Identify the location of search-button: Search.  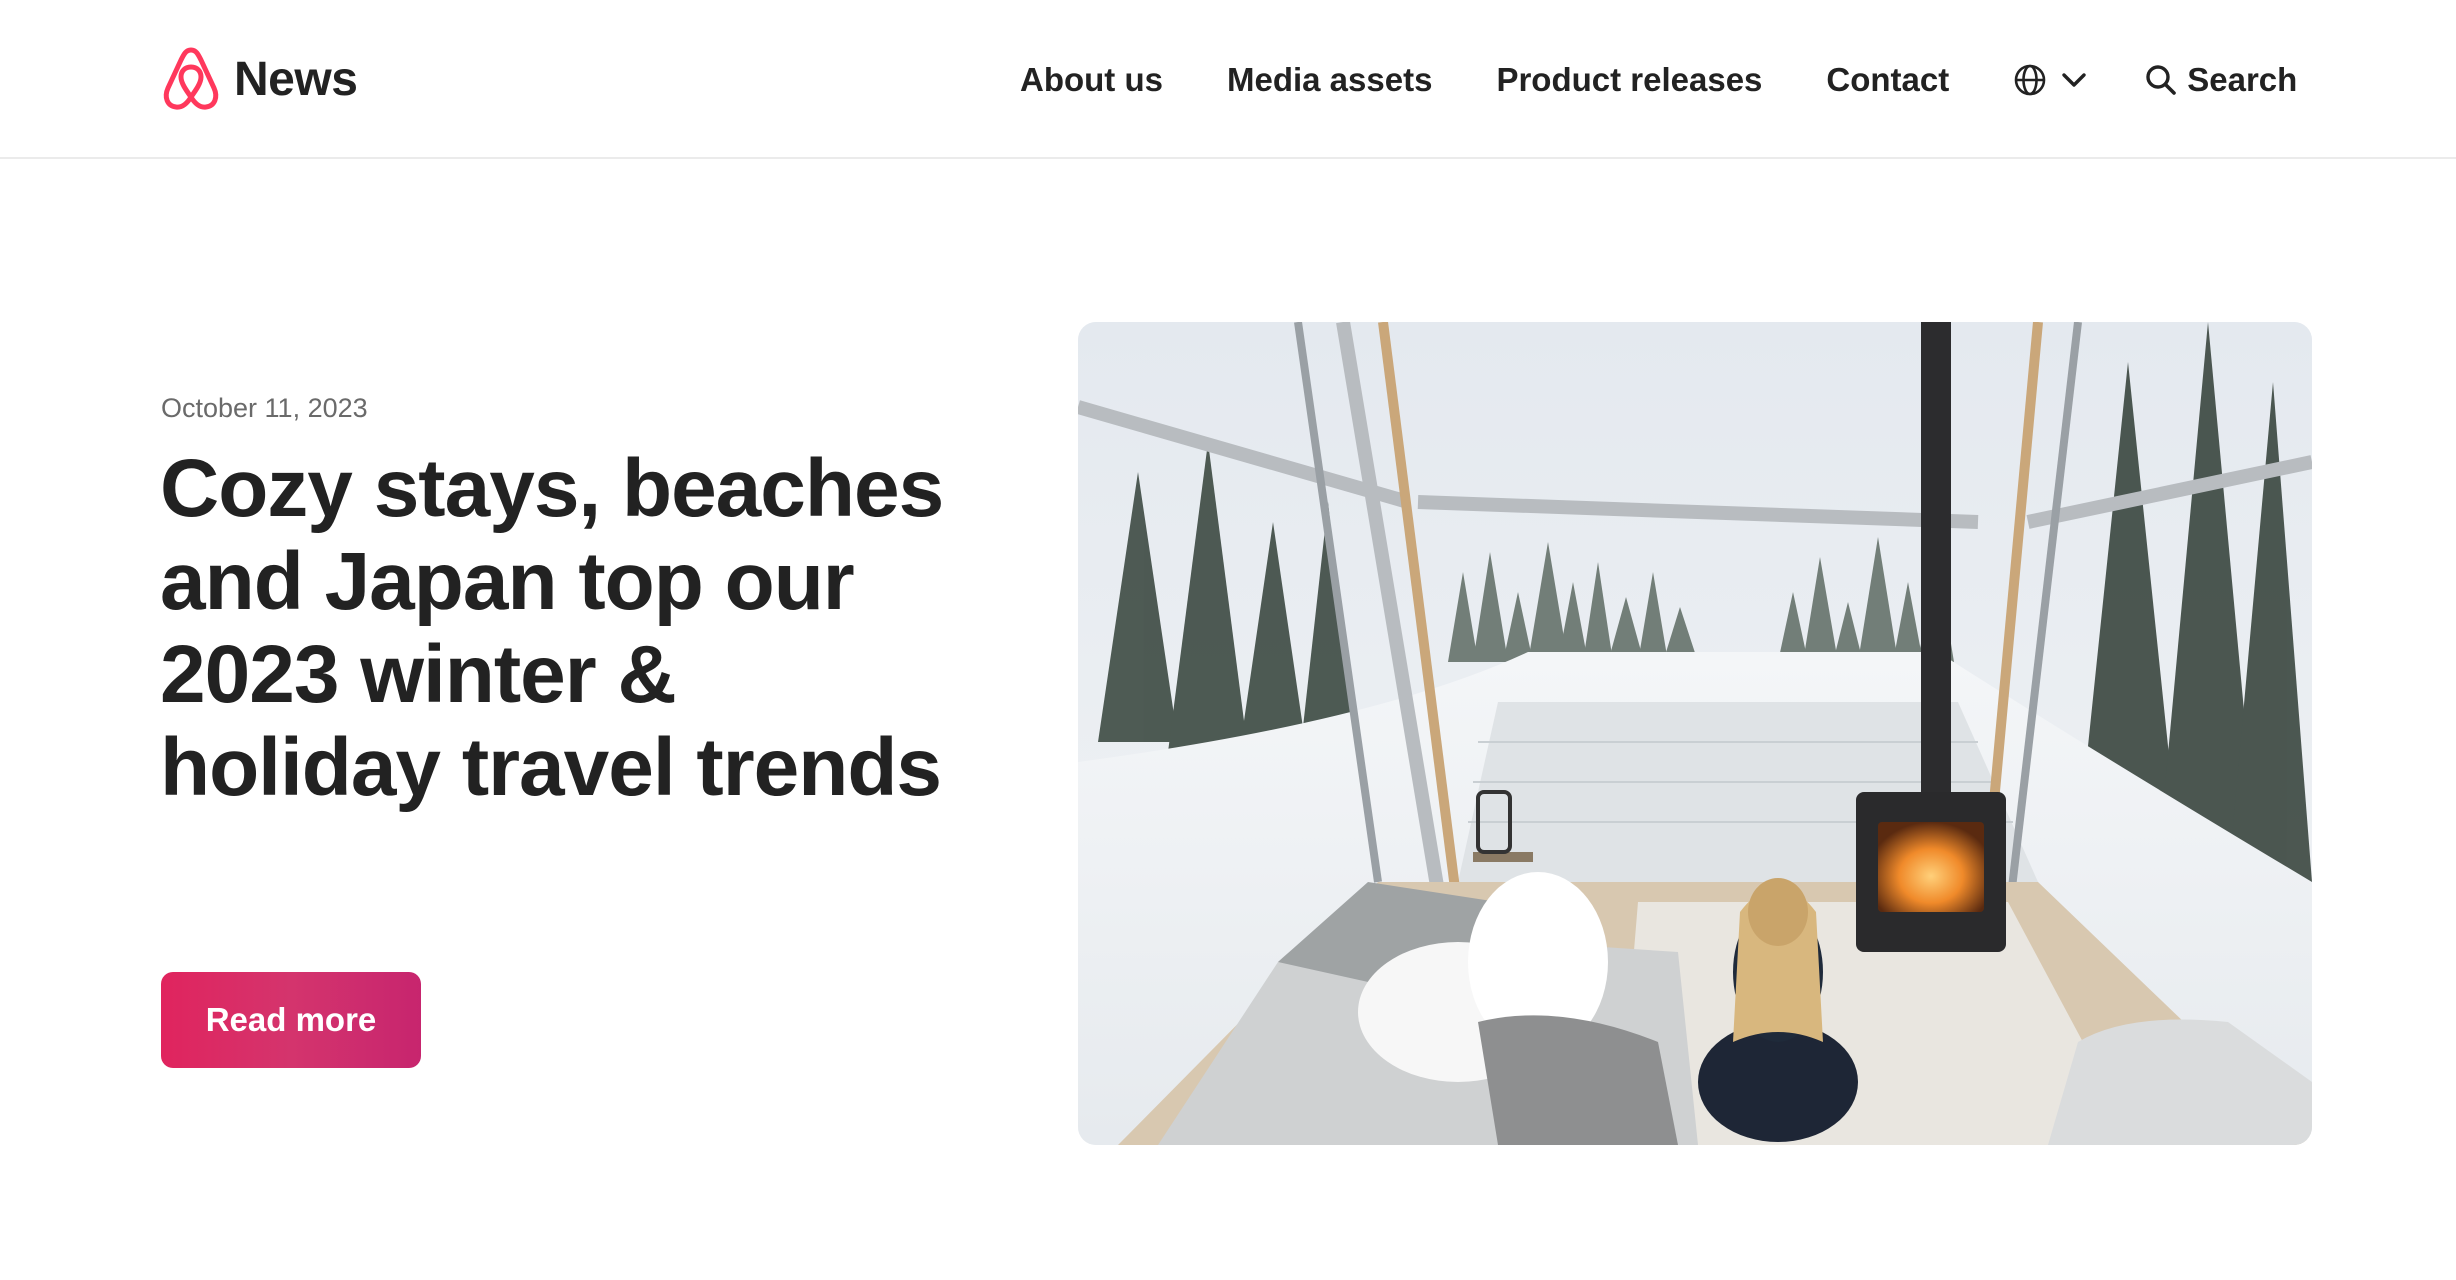
(2221, 80).